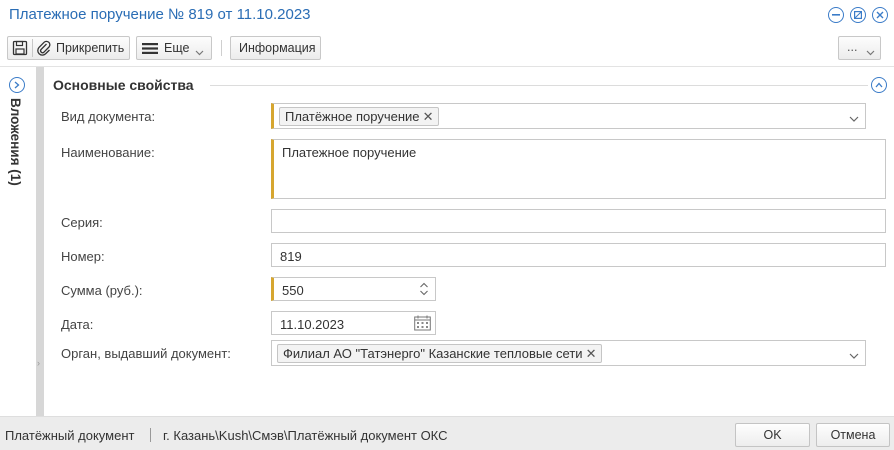 This screenshot has height=450, width=894. Describe the element at coordinates (539, 85) in the screenshot. I see `section-divider` at that location.